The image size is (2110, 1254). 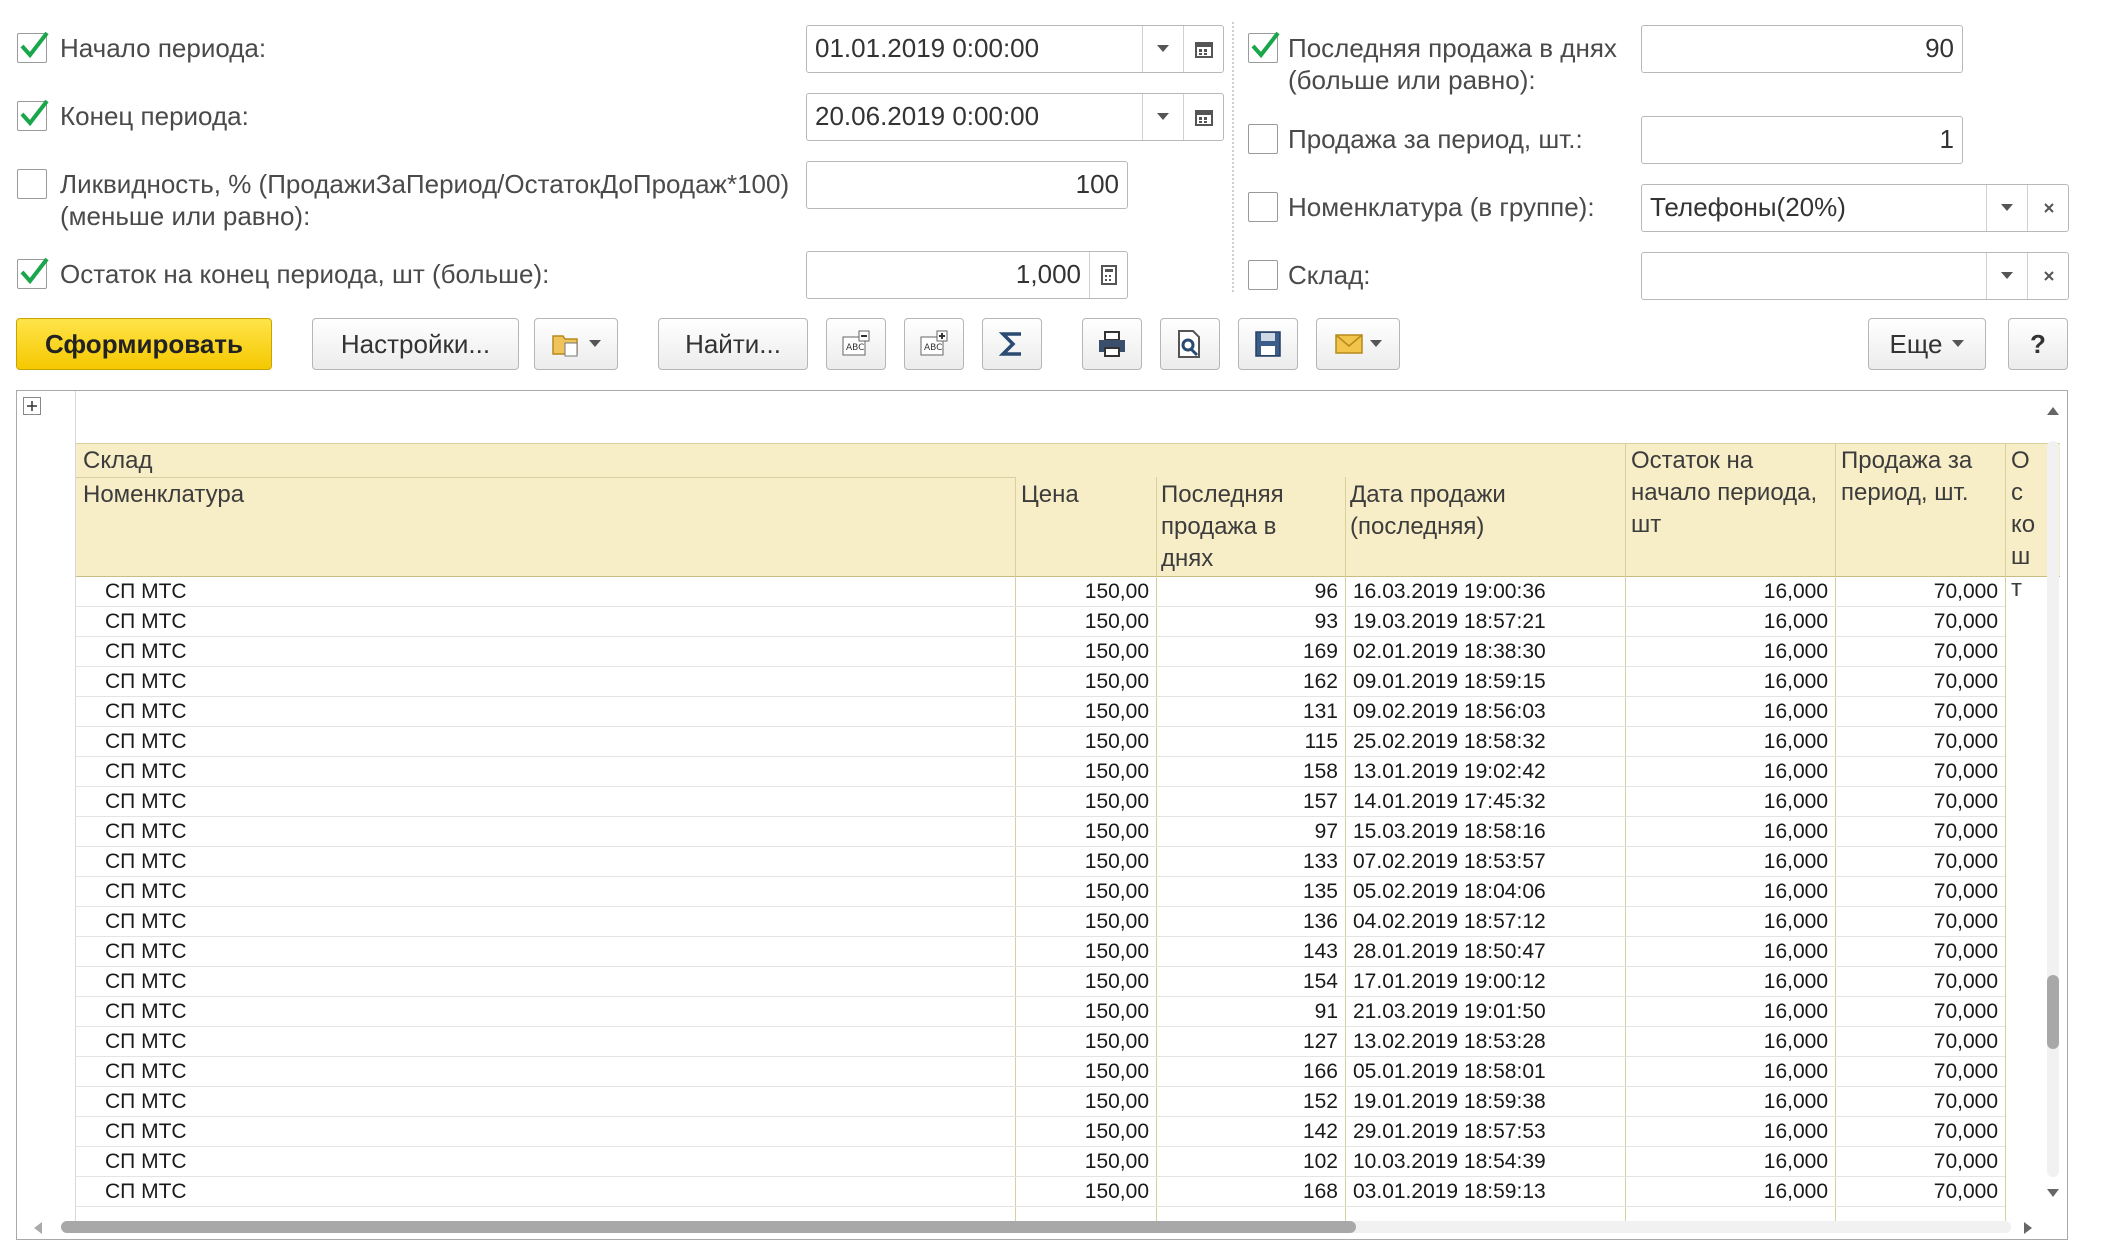 What do you see at coordinates (1449, 831) in the screenshot?
I see `cell-sale-date: 15.03.2019 18:58:16` at bounding box center [1449, 831].